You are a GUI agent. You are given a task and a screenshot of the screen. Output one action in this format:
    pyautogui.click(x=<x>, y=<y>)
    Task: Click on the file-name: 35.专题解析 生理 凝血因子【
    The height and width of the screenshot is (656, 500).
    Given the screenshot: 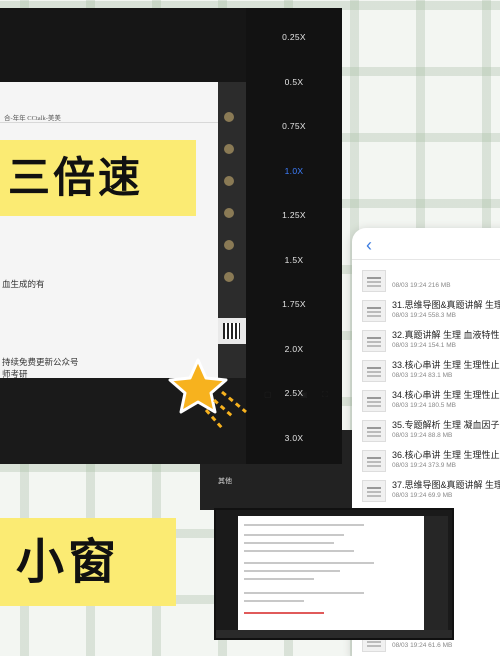 What is the action you would take?
    pyautogui.click(x=446, y=425)
    